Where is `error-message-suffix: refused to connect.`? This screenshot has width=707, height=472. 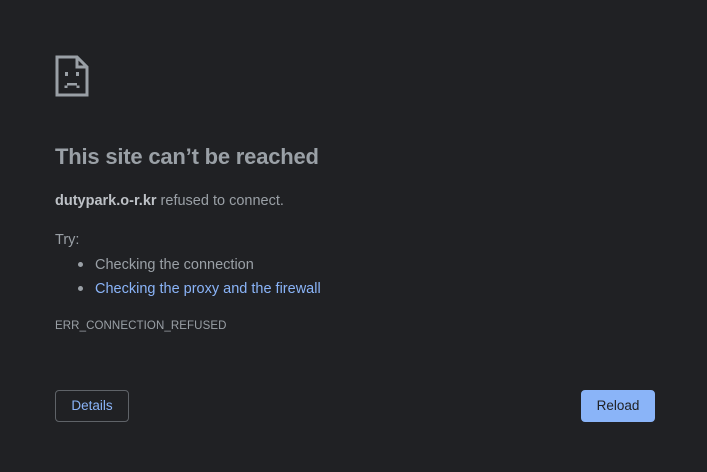
error-message-suffix: refused to connect. is located at coordinates (220, 201).